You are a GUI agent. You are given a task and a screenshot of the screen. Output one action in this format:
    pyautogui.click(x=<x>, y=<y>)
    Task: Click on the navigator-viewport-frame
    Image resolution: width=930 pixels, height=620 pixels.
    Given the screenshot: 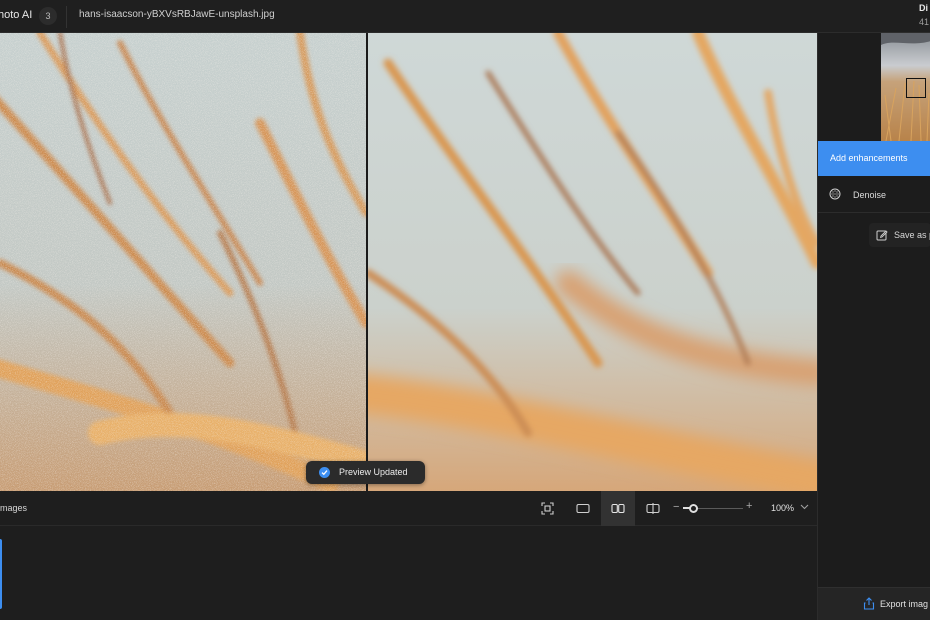 What is the action you would take?
    pyautogui.click(x=916, y=88)
    